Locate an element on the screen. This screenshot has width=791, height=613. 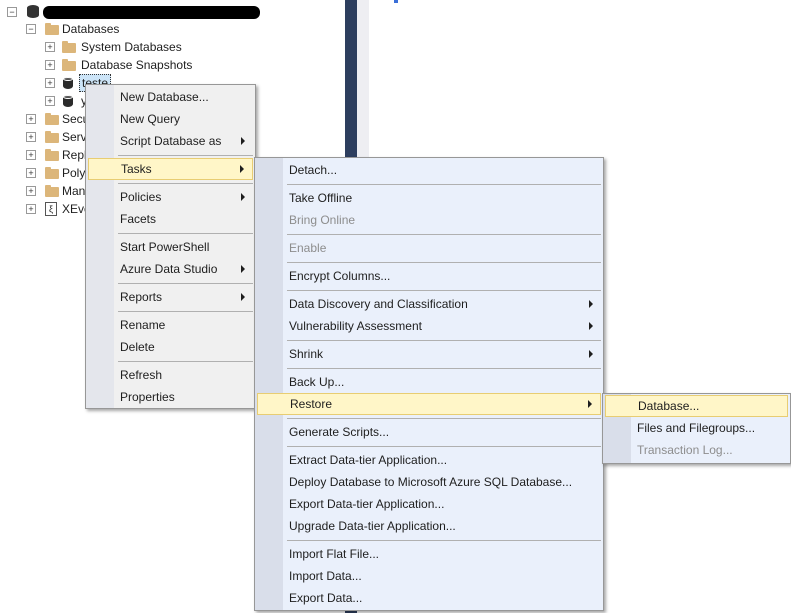
menu-item-properties: Properties is located at coordinates (170, 397).